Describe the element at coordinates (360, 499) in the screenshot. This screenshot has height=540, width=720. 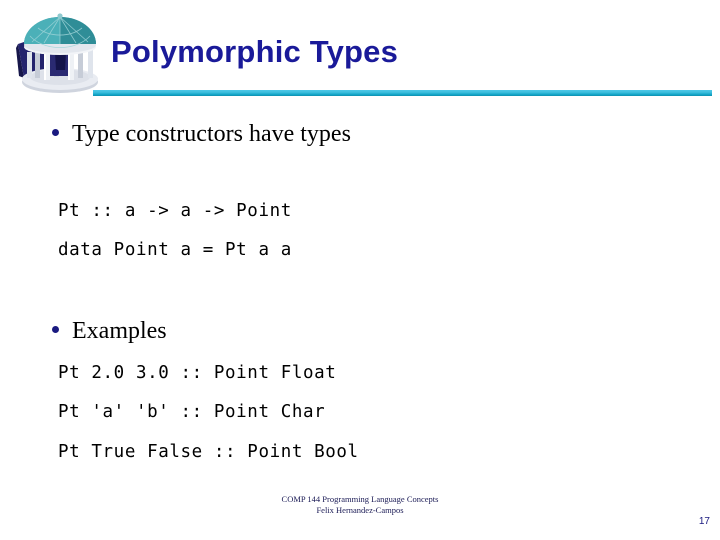
I see `footer-course-line: COMP 144 Programming Language Concepts` at that location.